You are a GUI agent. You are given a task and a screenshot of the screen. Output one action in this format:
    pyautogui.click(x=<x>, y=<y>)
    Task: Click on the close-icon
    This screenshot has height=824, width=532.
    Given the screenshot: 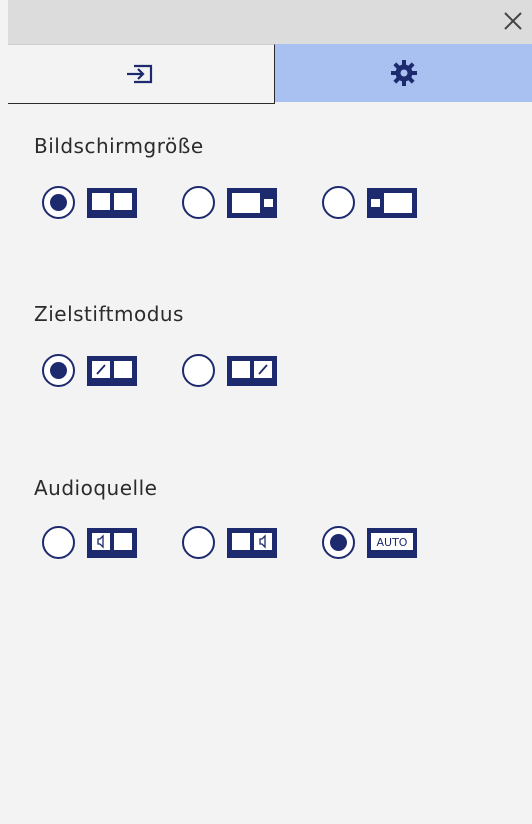 What is the action you would take?
    pyautogui.click(x=513, y=21)
    